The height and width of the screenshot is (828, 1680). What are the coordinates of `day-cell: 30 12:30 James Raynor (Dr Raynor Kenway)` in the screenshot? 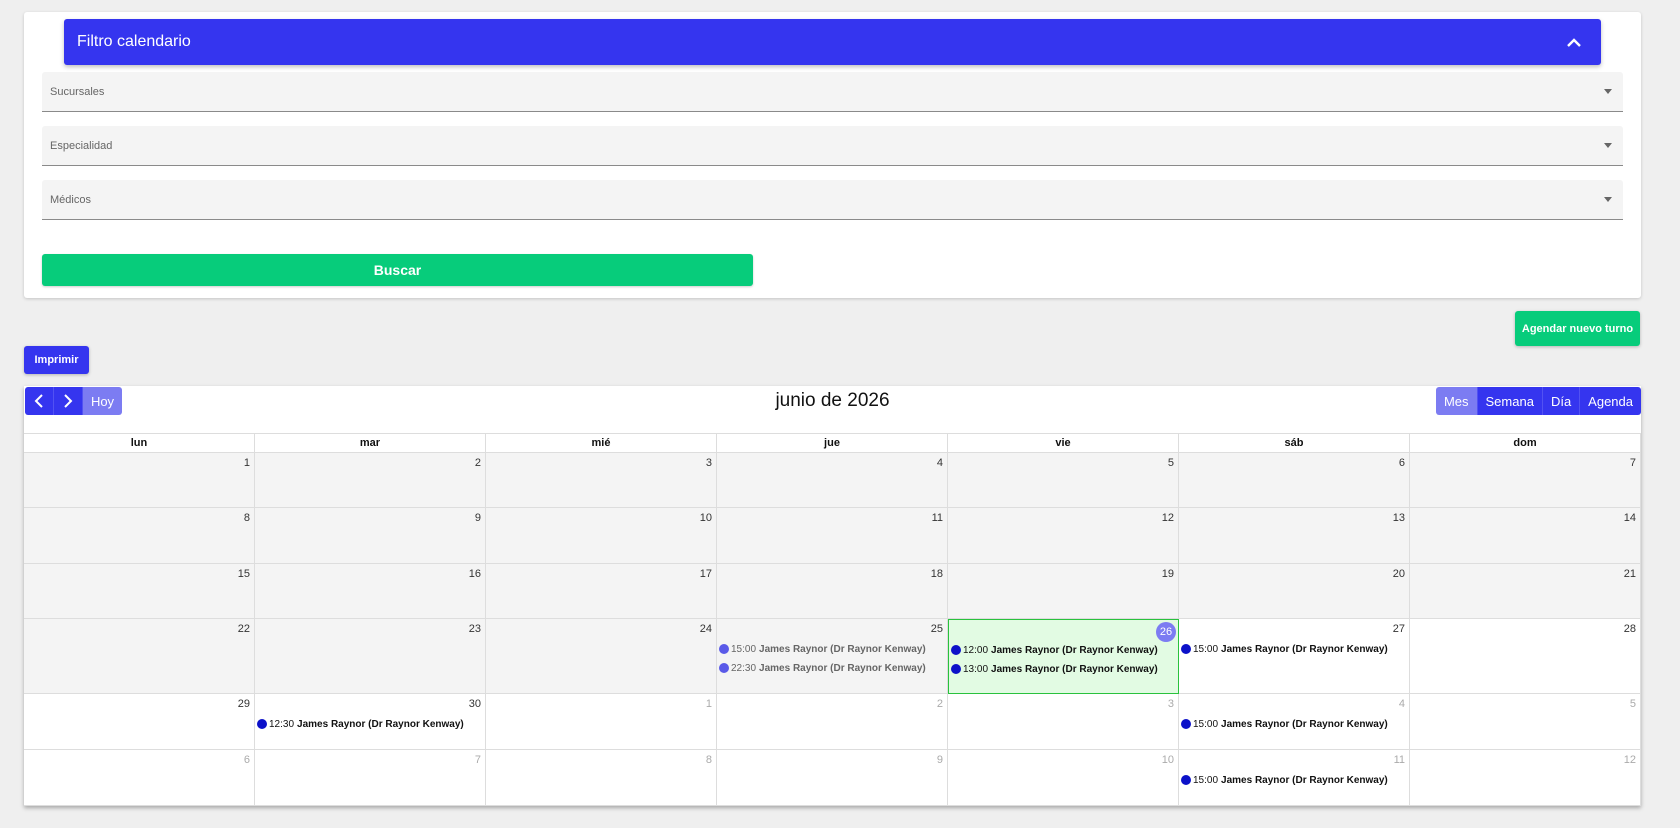 It's located at (370, 722).